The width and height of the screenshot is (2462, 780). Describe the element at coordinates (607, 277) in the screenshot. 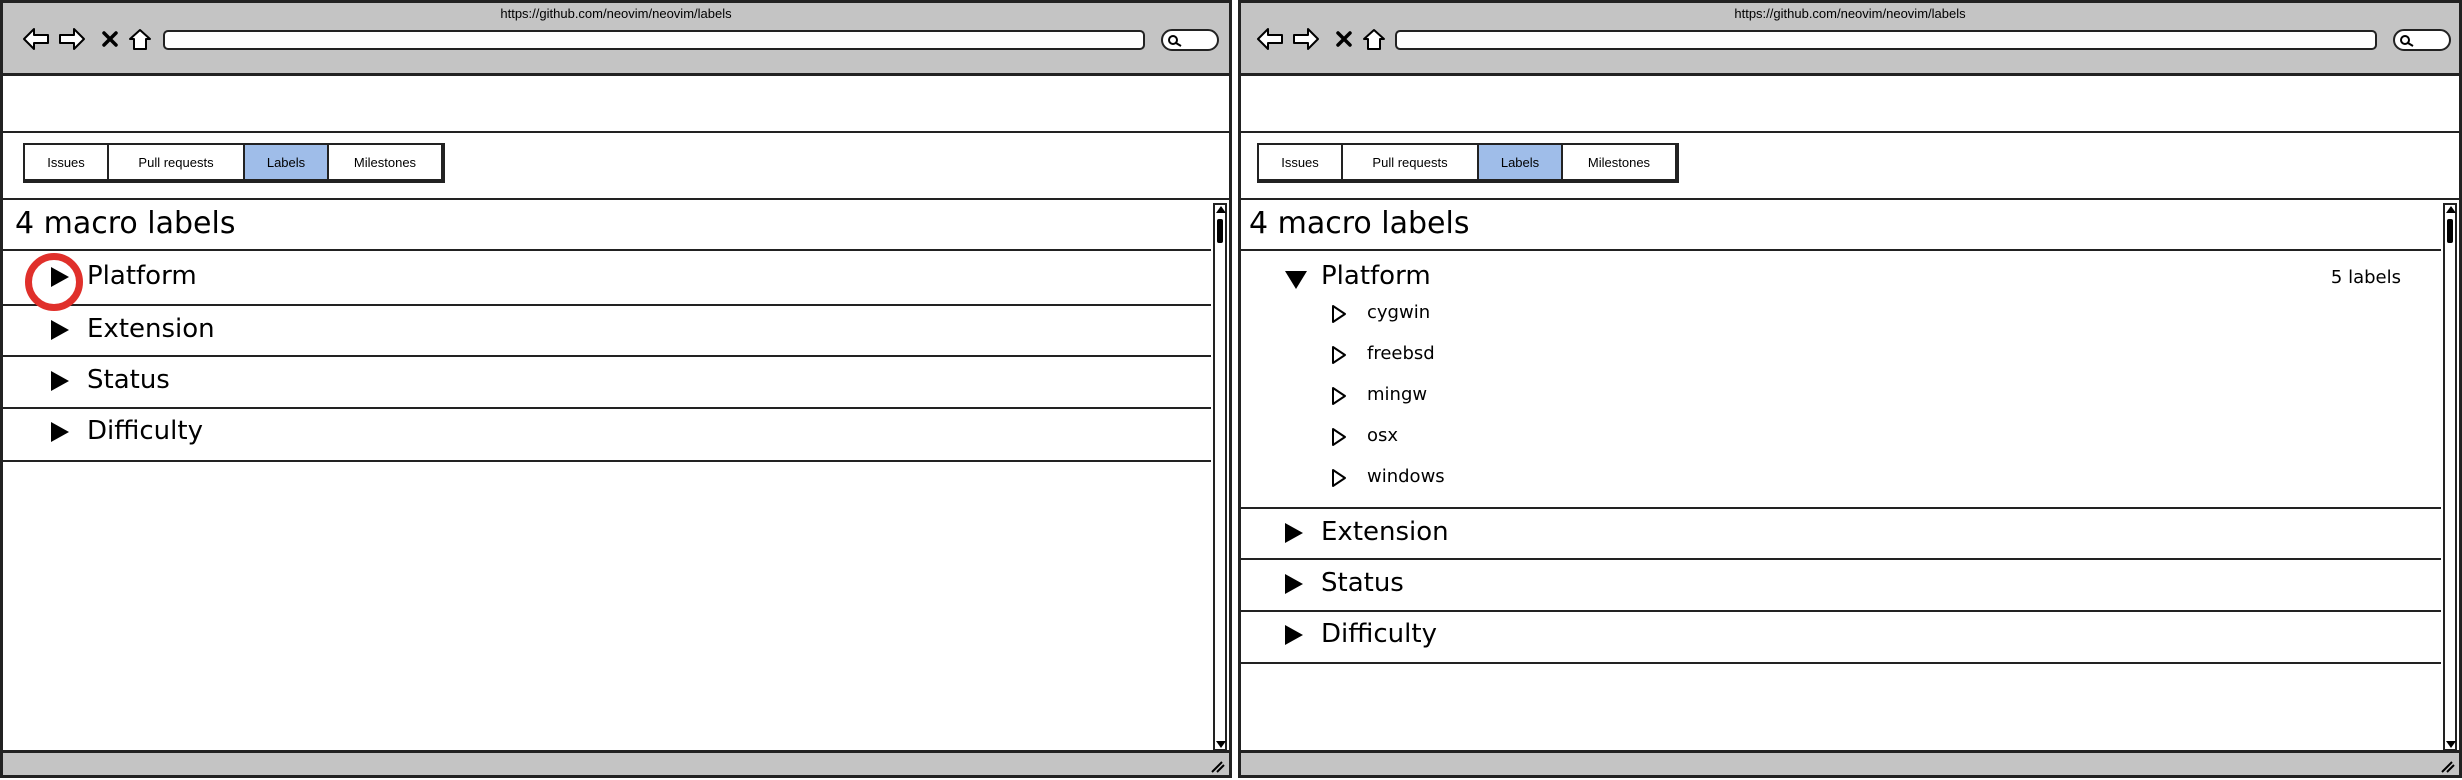

I see `group-row-platform: Platform` at that location.